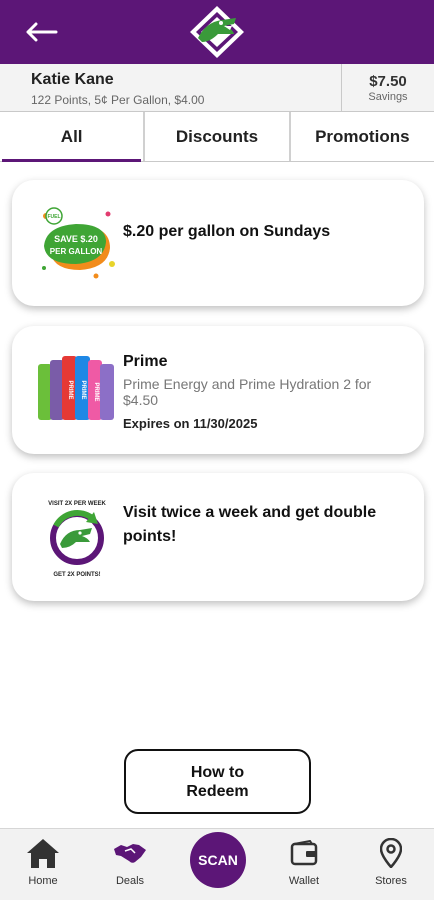 This screenshot has width=434, height=900. What do you see at coordinates (304, 881) in the screenshot?
I see `nav-wallet-label: Wallet` at bounding box center [304, 881].